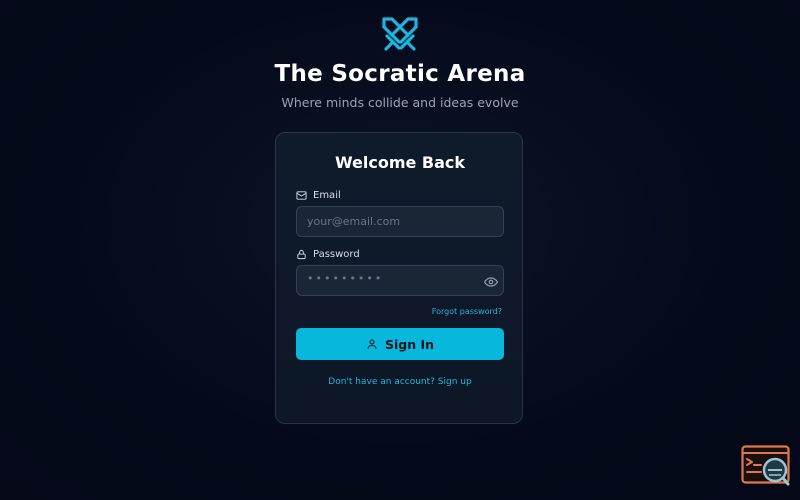 This screenshot has width=800, height=500. Describe the element at coordinates (301, 195) in the screenshot. I see `mail-icon` at that location.